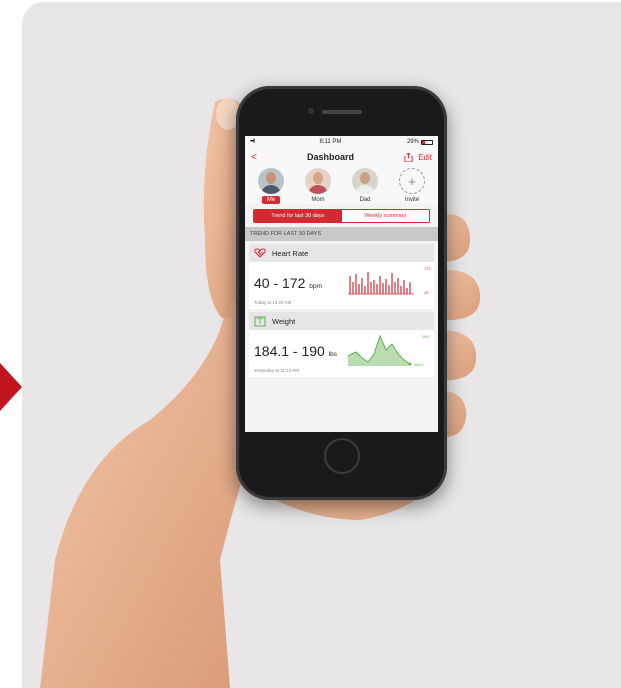 Image resolution: width=621 pixels, height=688 pixels. Describe the element at coordinates (341, 253) in the screenshot. I see `metric-header: Heart Rate` at that location.